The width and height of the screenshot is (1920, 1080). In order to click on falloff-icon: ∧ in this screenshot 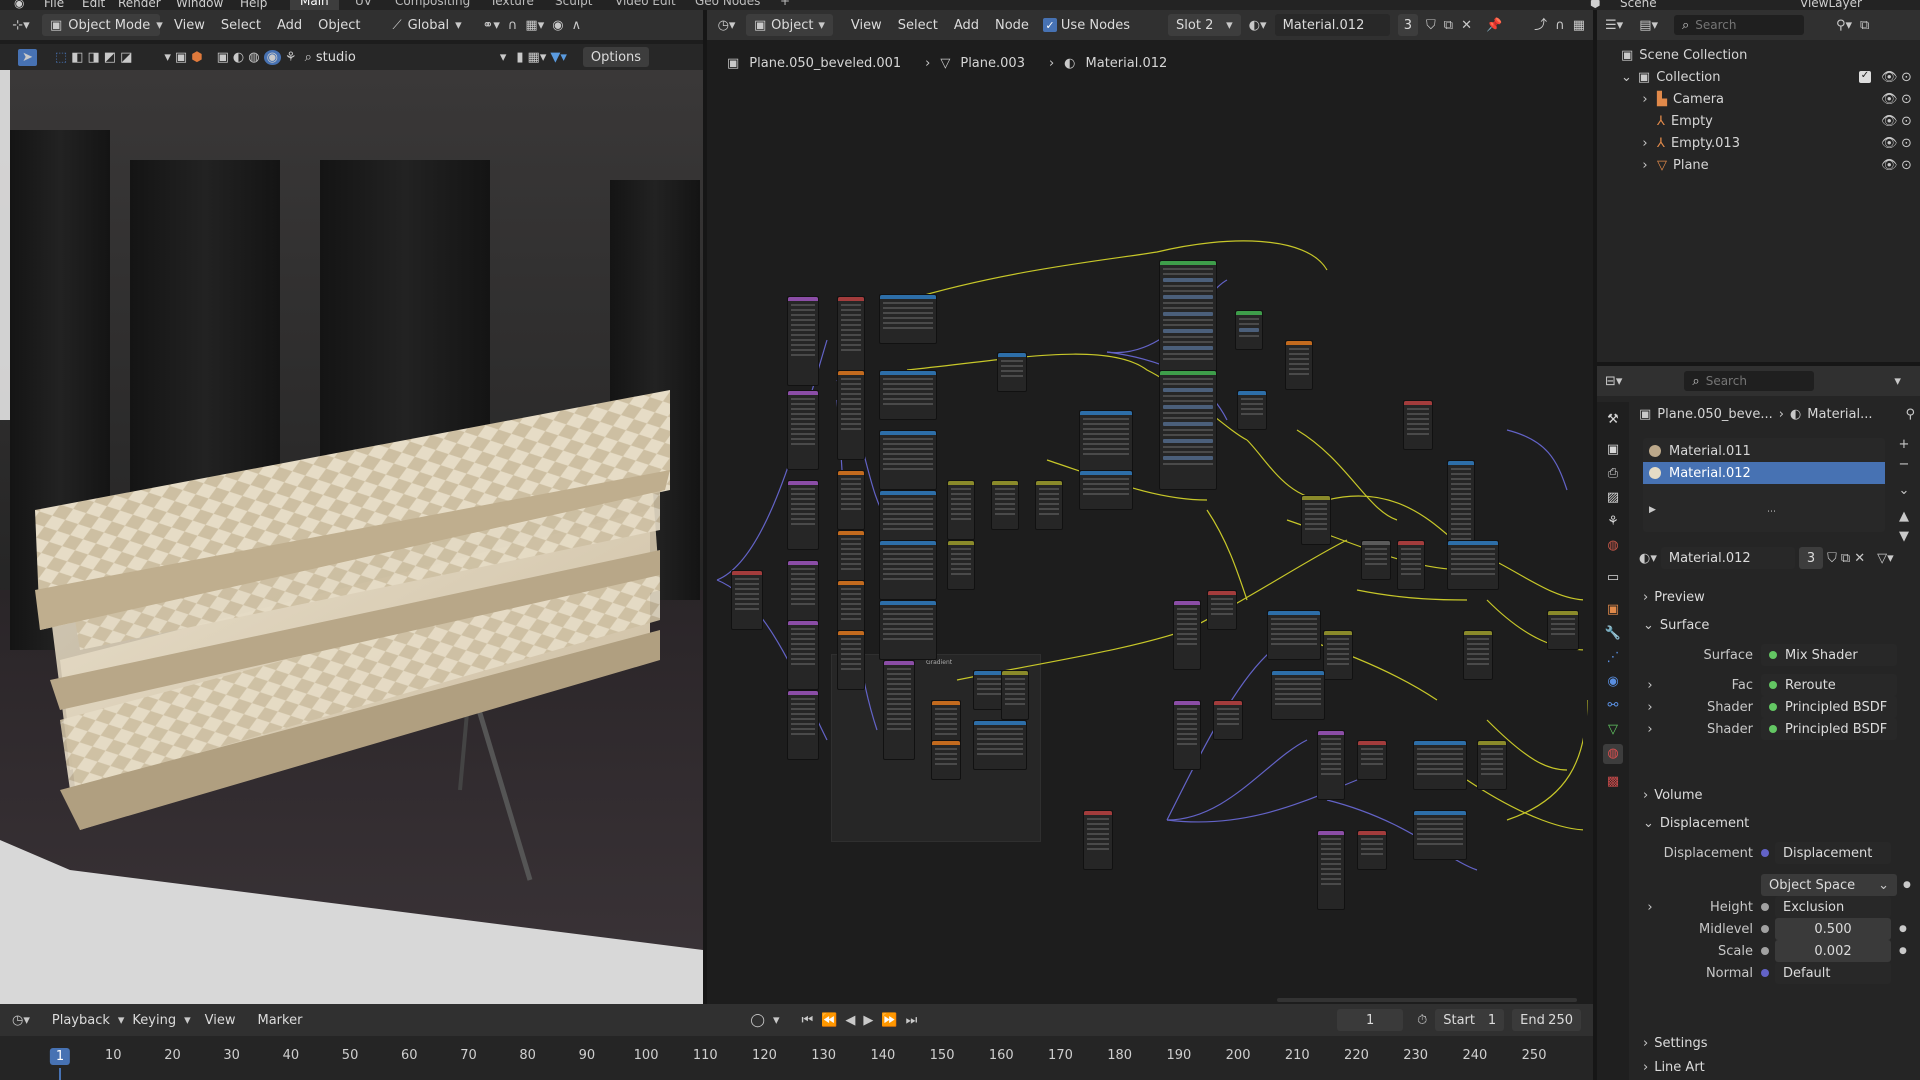, I will do `click(577, 25)`.